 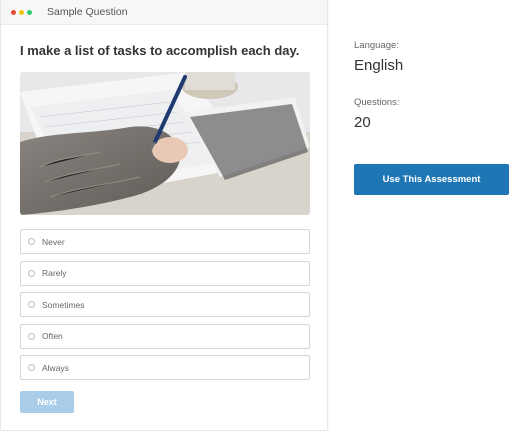 I want to click on option-rarely: Rarely, so click(x=165, y=273).